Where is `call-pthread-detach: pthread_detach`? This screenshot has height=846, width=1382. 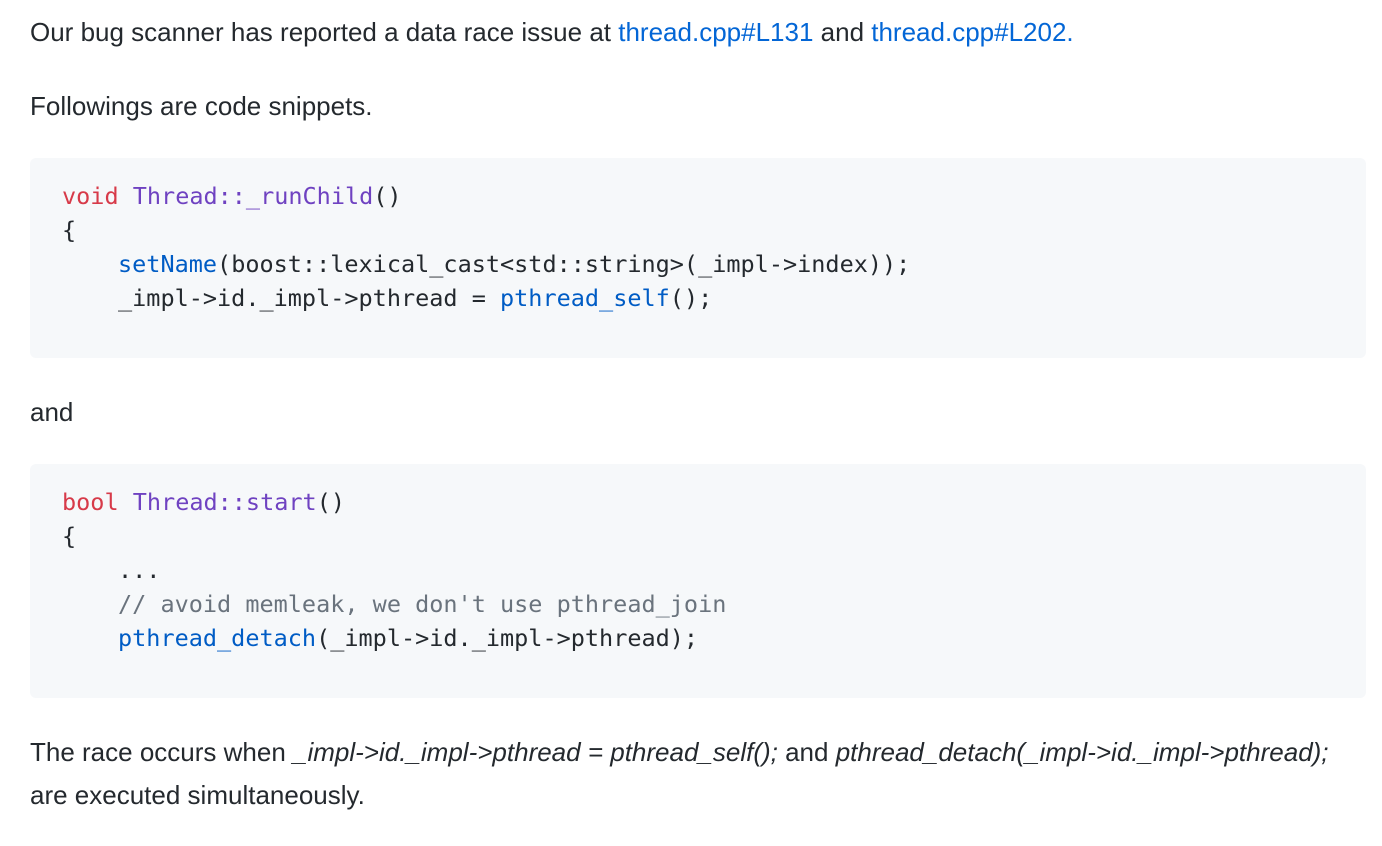 call-pthread-detach: pthread_detach is located at coordinates (217, 638).